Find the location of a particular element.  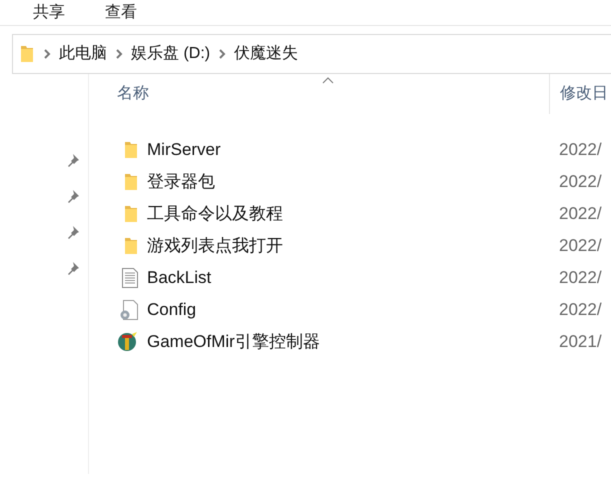

breadcrumb-item: 娱乐盘 (D:) is located at coordinates (170, 54).